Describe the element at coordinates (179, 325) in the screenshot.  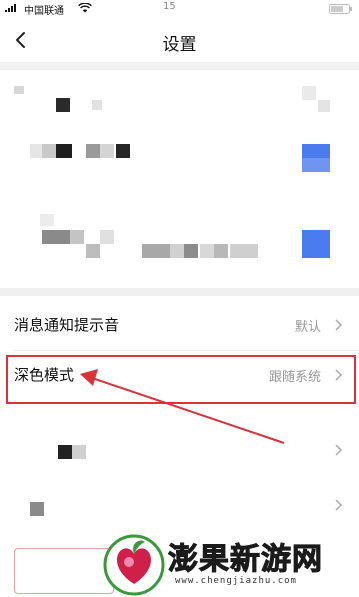
I see `notification-sound-row: 消息通知提示音 默认` at that location.